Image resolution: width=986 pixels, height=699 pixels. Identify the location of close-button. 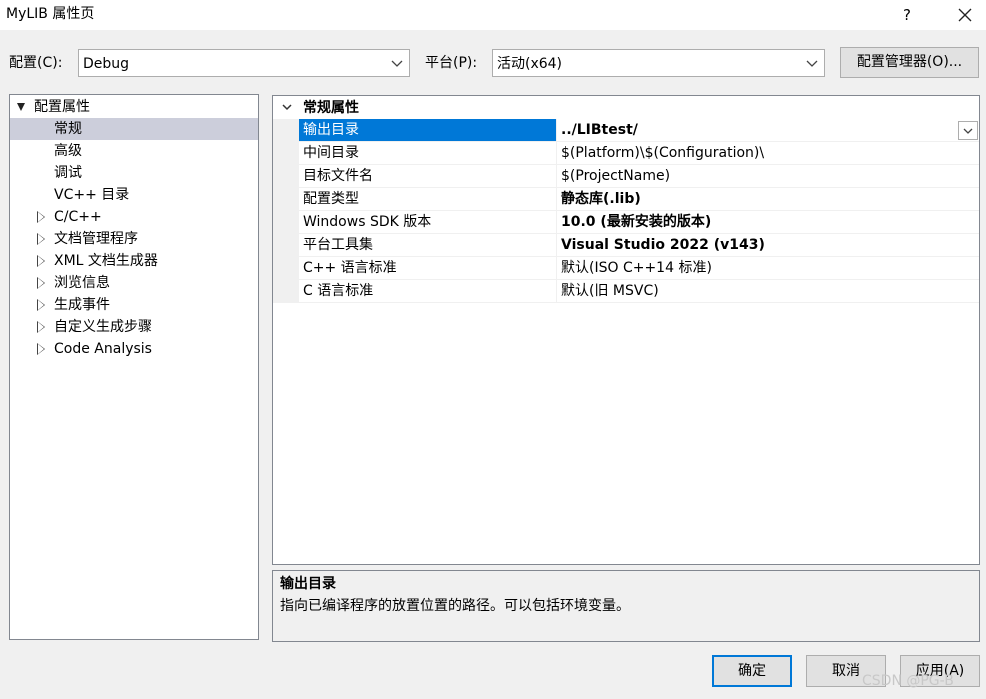
(965, 15).